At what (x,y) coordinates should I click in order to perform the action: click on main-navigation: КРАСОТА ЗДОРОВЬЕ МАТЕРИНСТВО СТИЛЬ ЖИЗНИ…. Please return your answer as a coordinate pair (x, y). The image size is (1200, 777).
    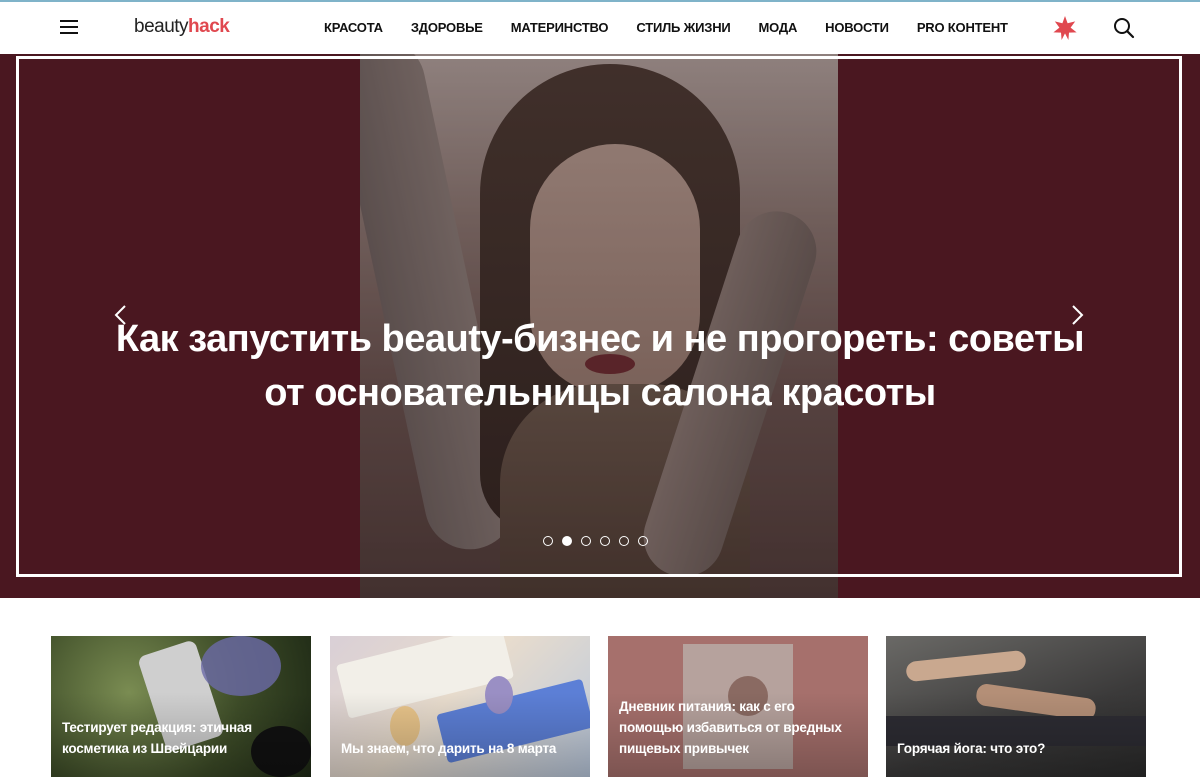
    Looking at the image, I should click on (666, 28).